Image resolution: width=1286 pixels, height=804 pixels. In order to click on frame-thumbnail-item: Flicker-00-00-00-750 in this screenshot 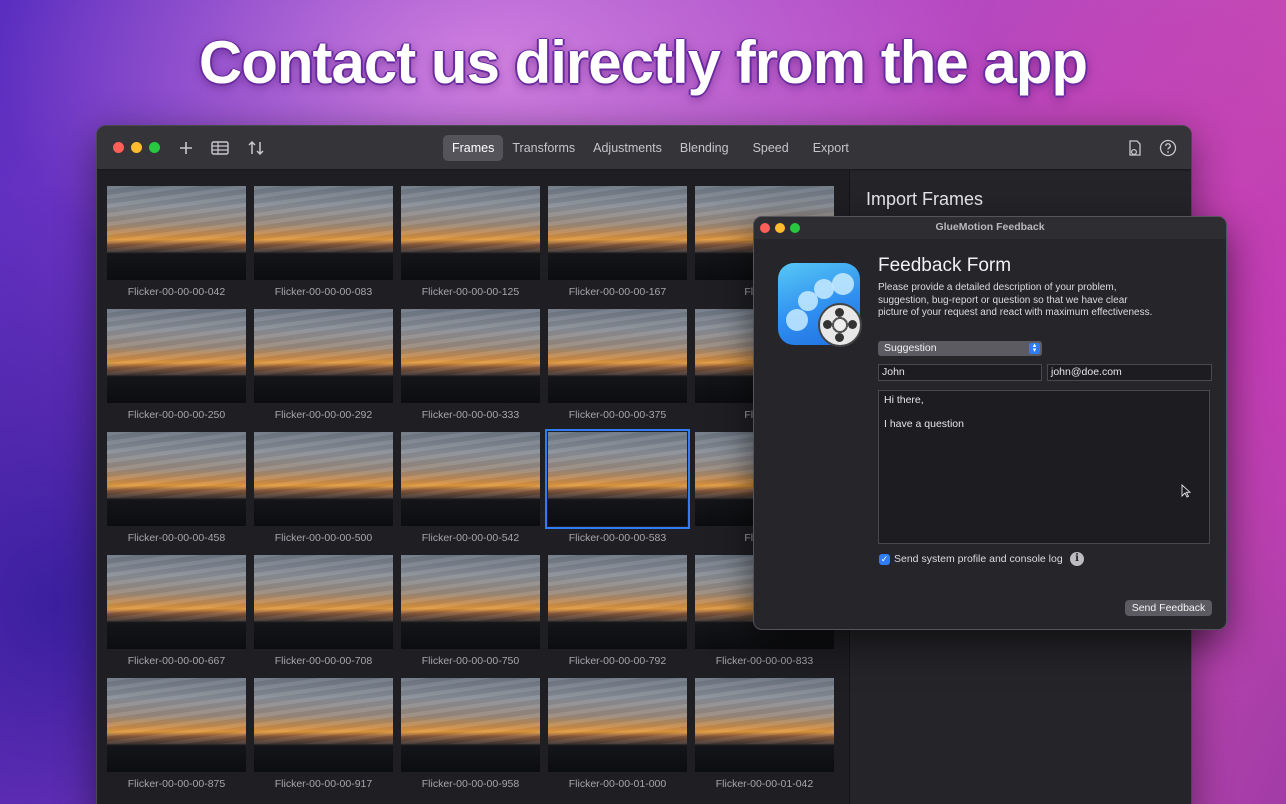, I will do `click(470, 614)`.